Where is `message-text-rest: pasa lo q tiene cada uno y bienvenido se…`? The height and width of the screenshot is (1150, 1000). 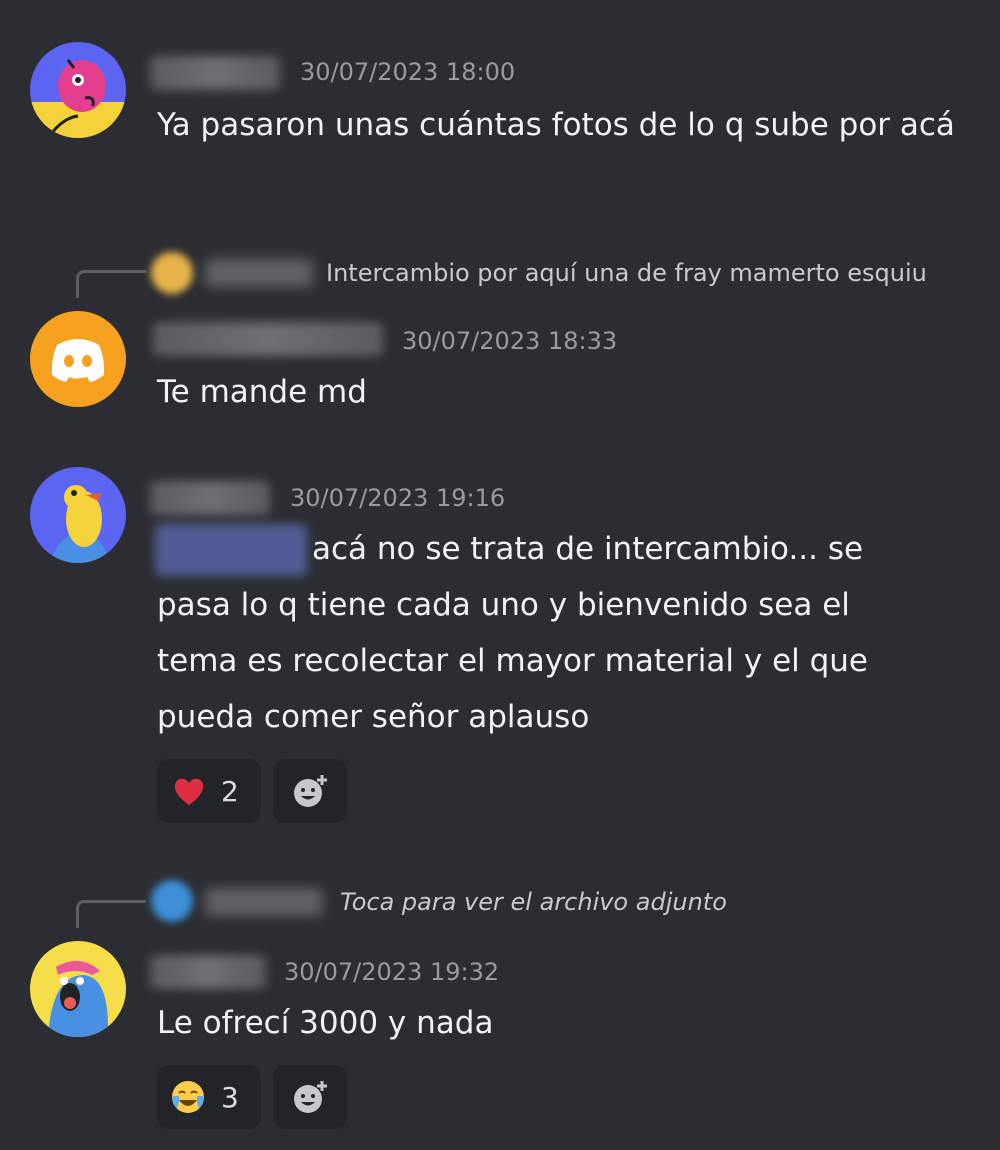 message-text-rest: pasa lo q tiene cada uno y bienvenido se… is located at coordinates (513, 661).